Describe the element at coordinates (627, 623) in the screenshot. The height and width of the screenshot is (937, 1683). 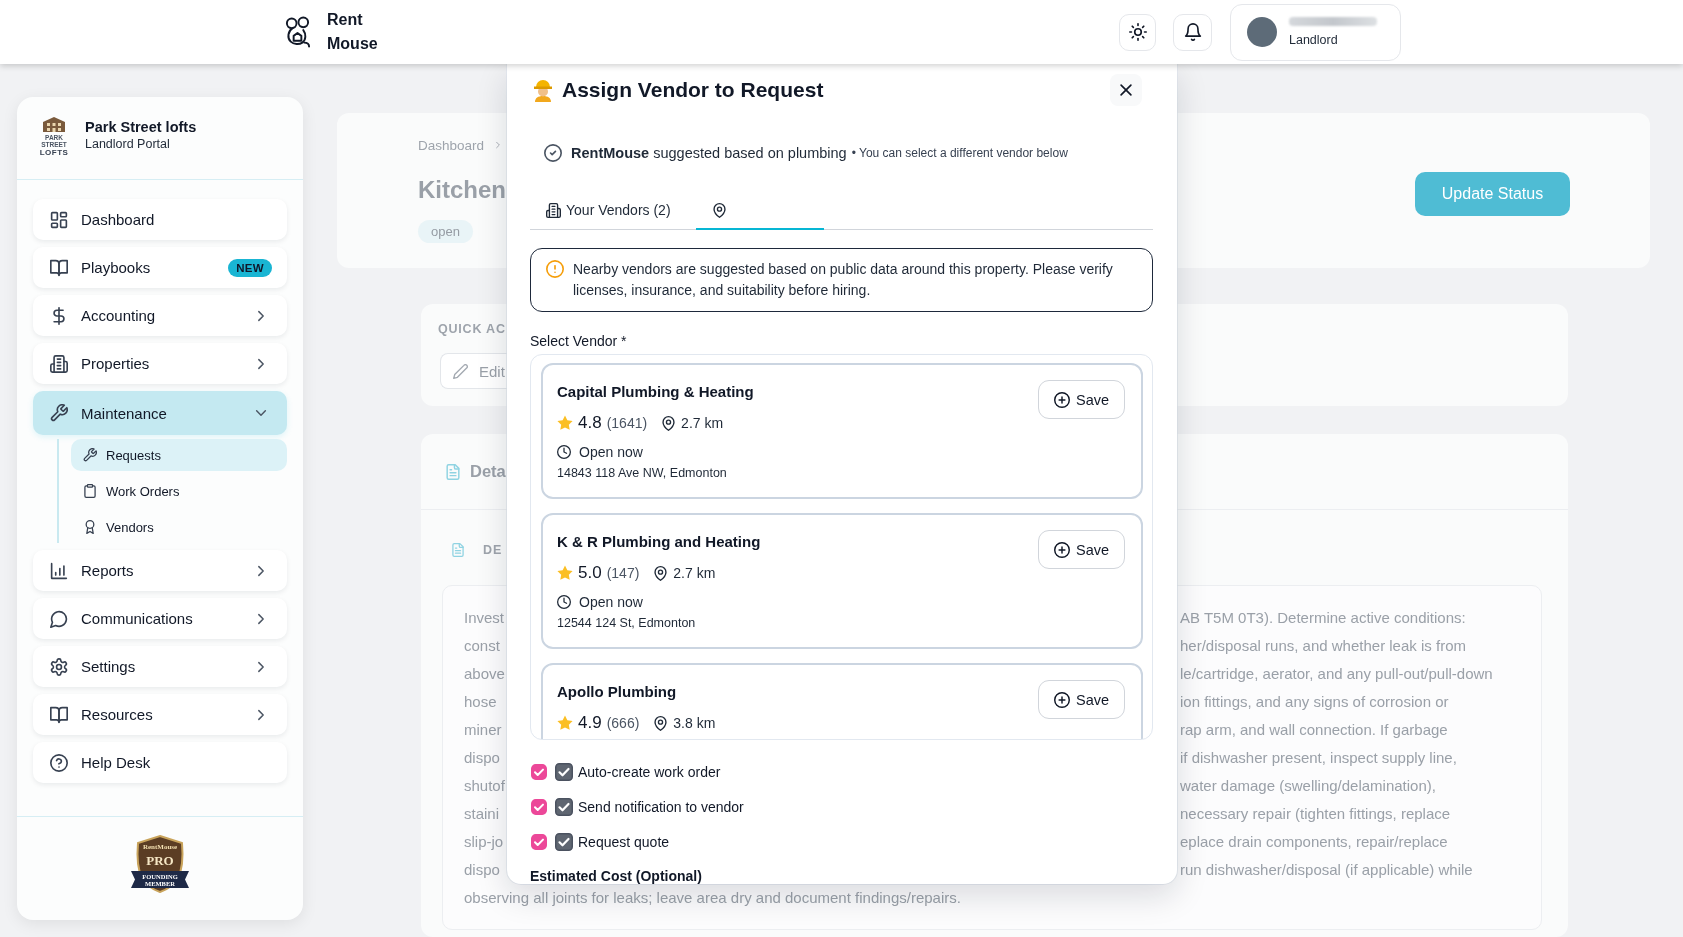
I see `vendor-address: 12544 124 St, Edmonton` at that location.